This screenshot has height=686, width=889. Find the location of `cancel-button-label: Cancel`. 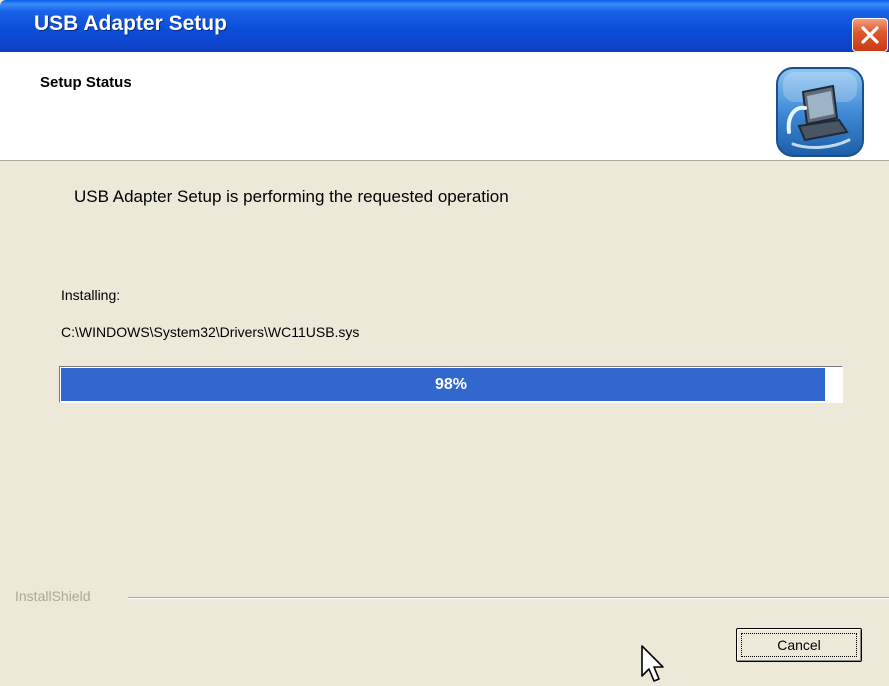

cancel-button-label: Cancel is located at coordinates (799, 645).